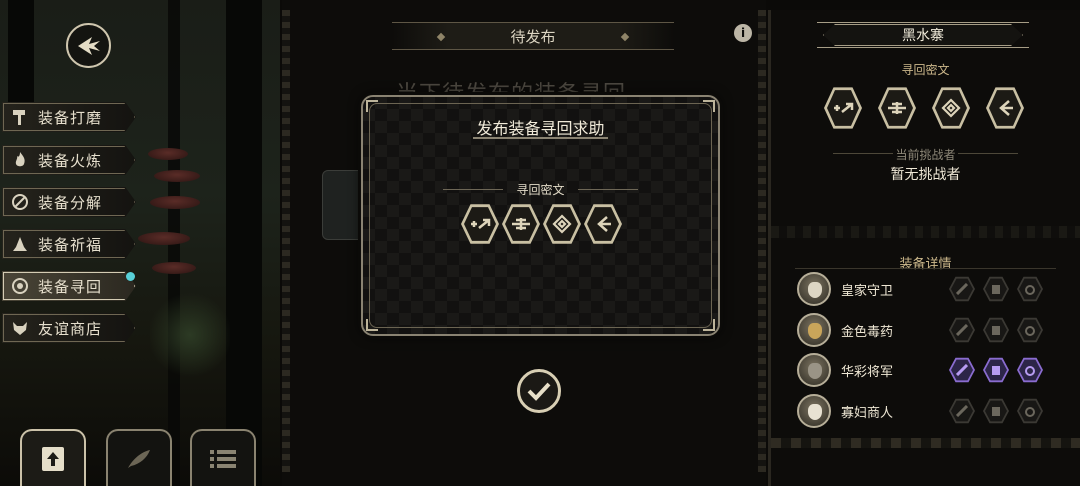 This screenshot has width=1080, height=486. I want to click on character-row: 皇家守卫, so click(923, 289).